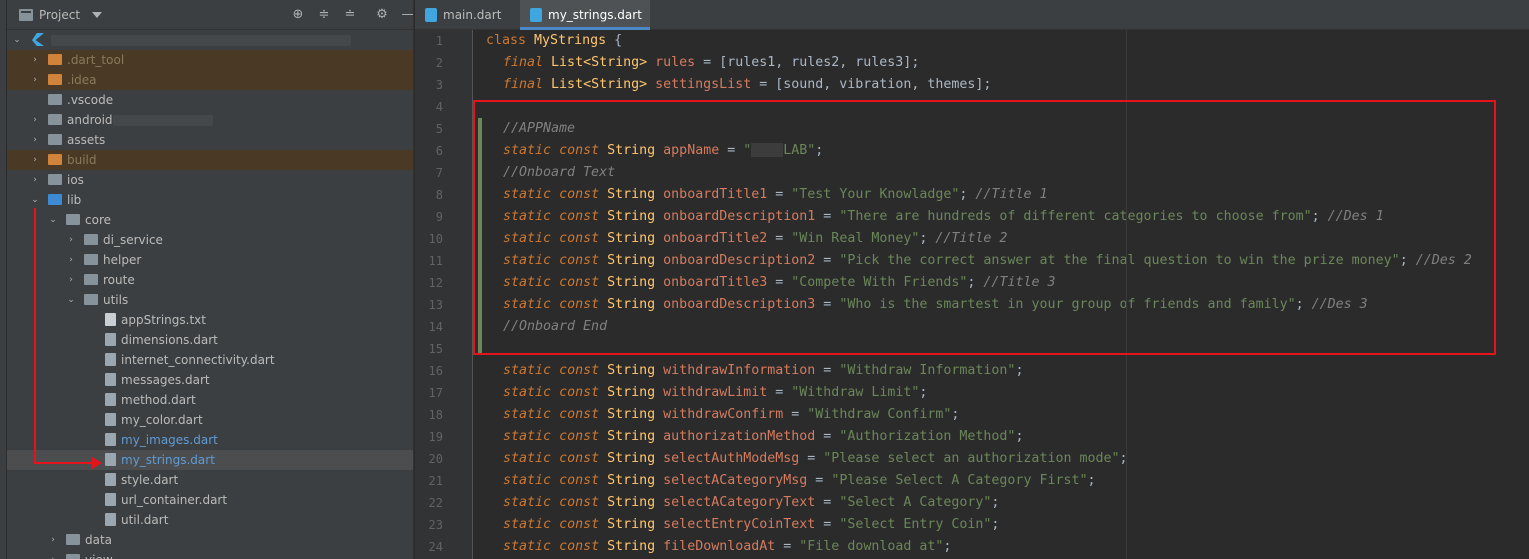 The height and width of the screenshot is (559, 1529). What do you see at coordinates (98, 220) in the screenshot?
I see `tree-item-label: core` at bounding box center [98, 220].